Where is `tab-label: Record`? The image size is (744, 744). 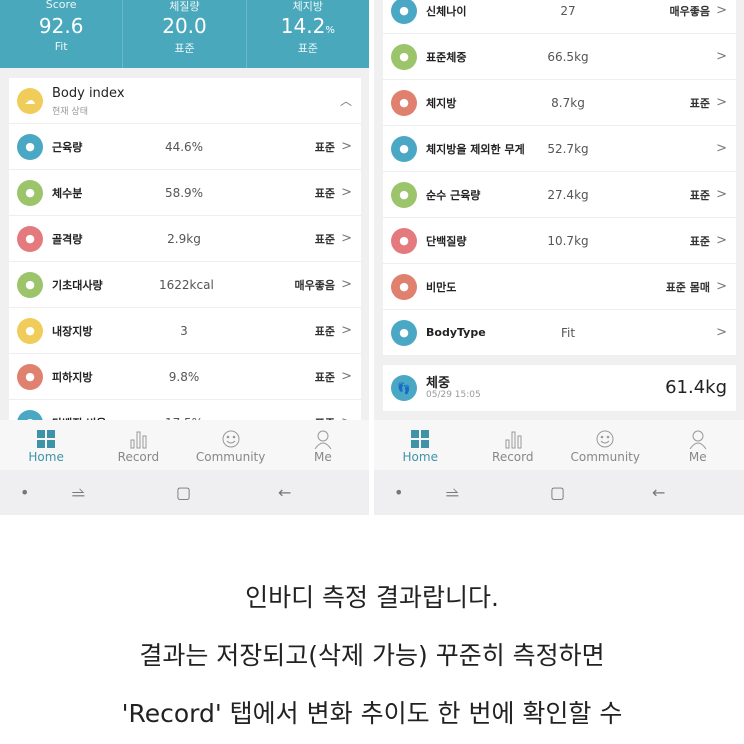 tab-label: Record is located at coordinates (138, 457).